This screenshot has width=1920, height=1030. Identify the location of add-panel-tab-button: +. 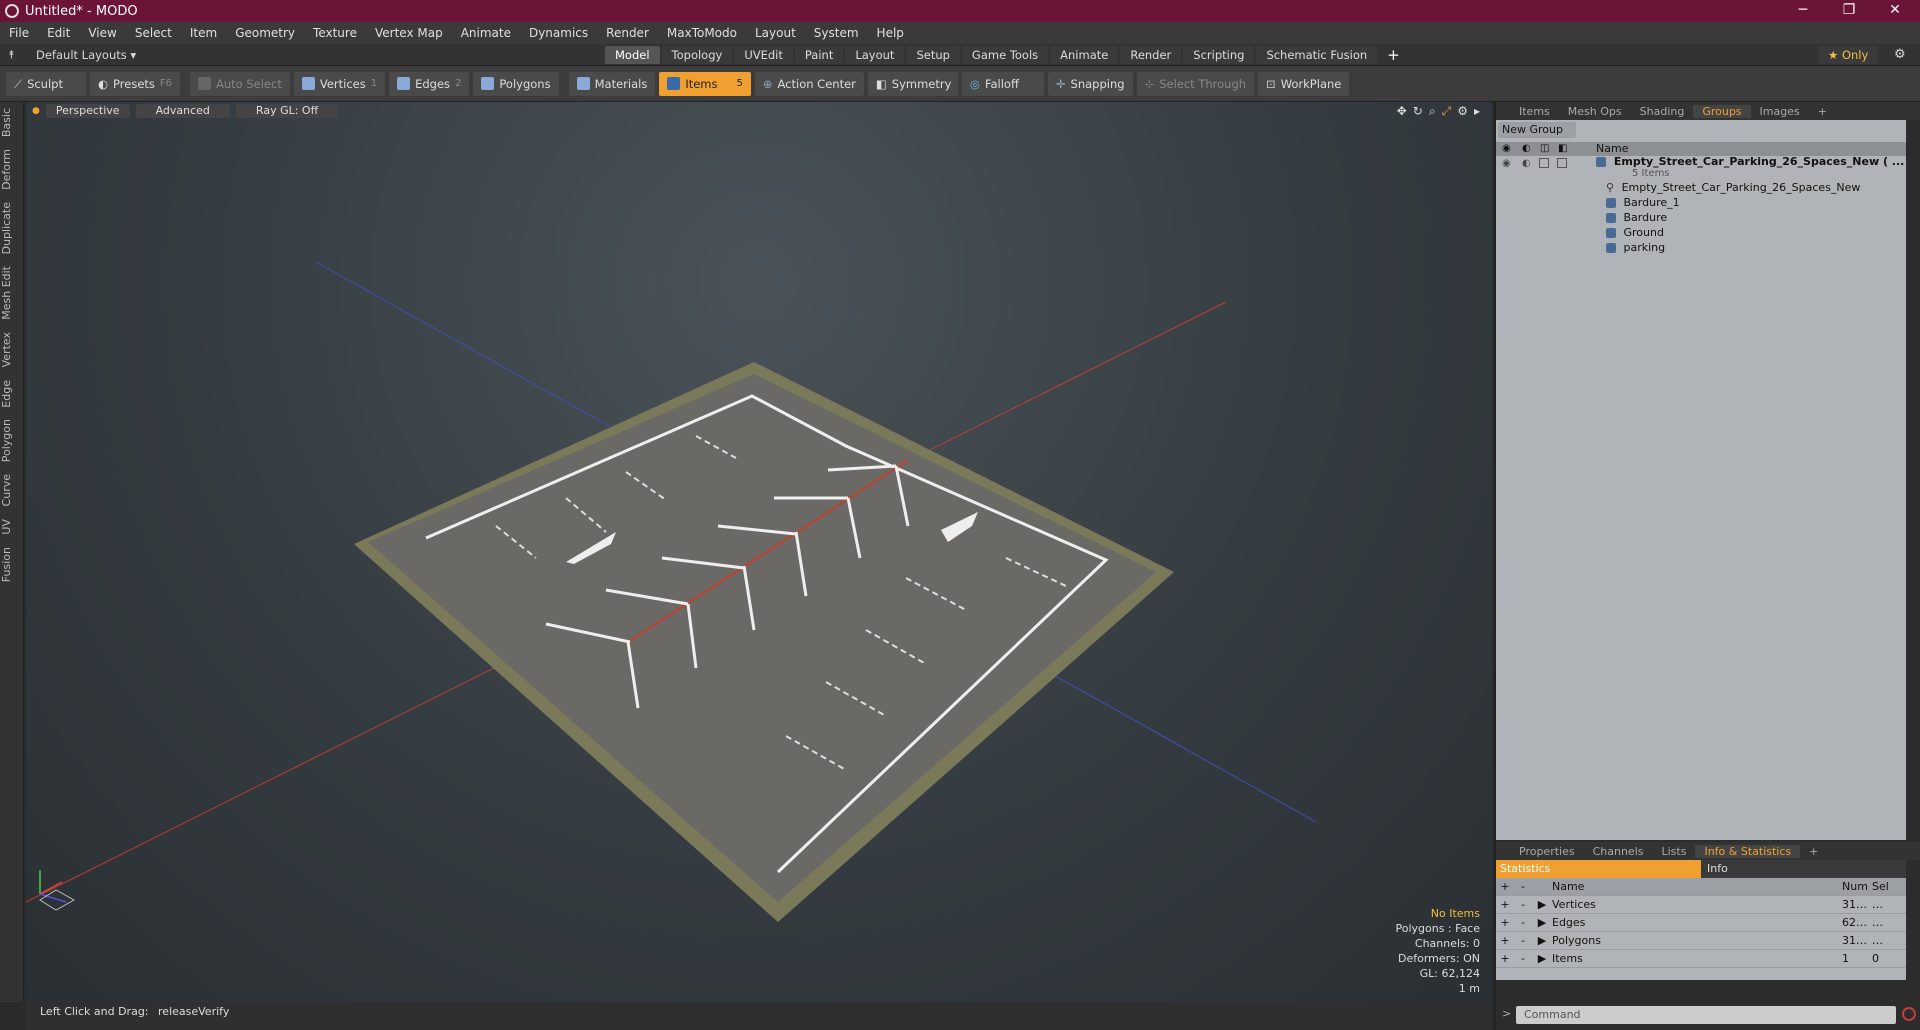
(1822, 111).